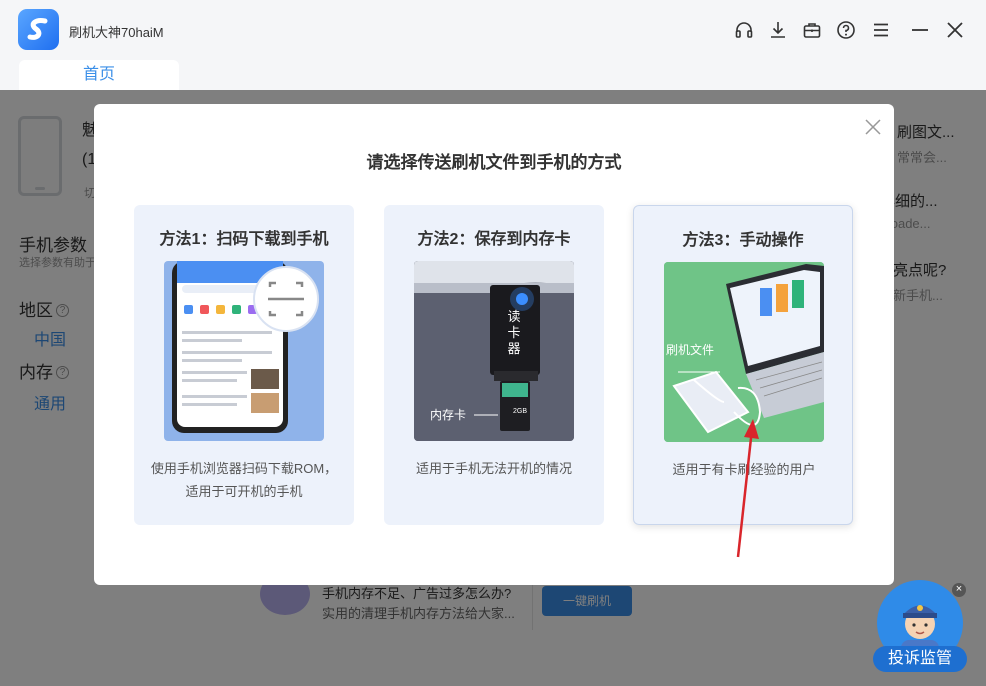 This screenshot has height=686, width=986. Describe the element at coordinates (812, 30) in the screenshot. I see `toolbox-icon` at that location.